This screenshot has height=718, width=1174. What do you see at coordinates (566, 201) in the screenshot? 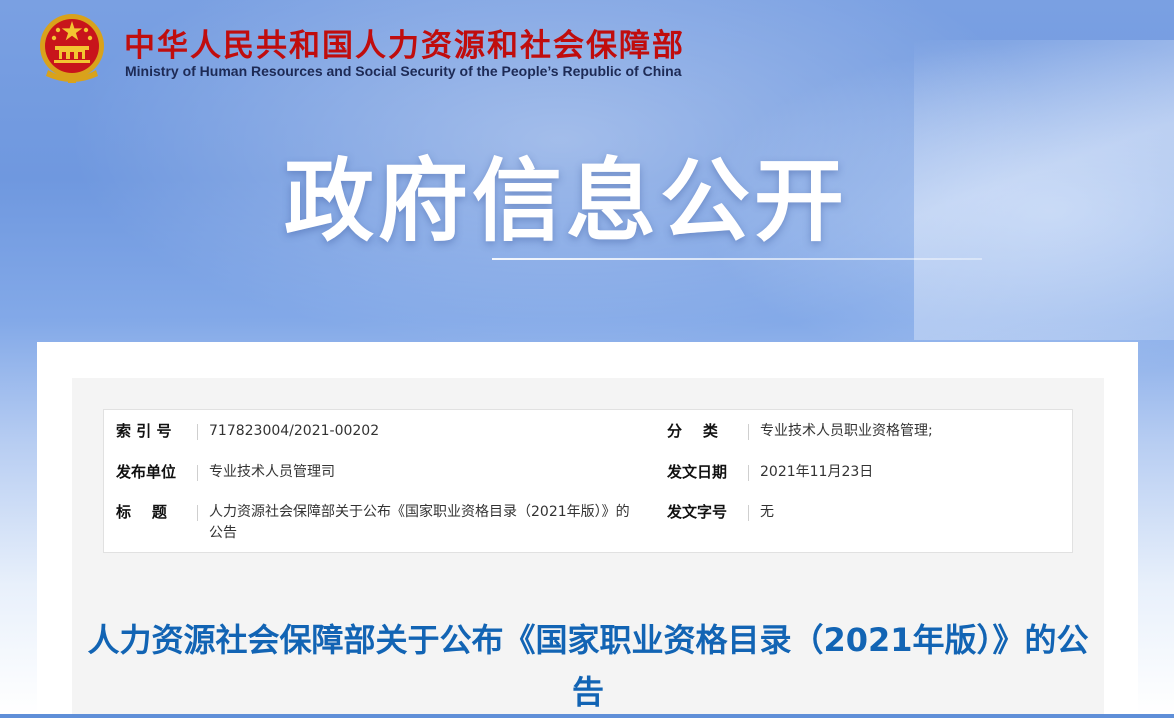
I see `section-title: 政府信息公开` at bounding box center [566, 201].